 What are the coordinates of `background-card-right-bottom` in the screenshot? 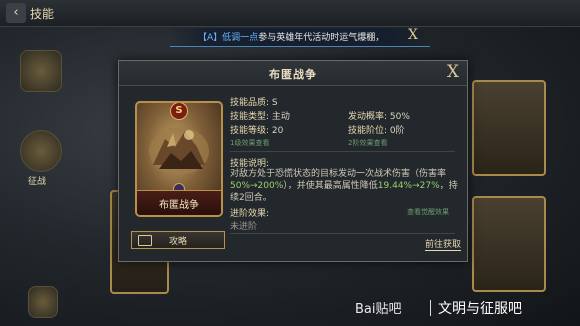 It's located at (509, 244).